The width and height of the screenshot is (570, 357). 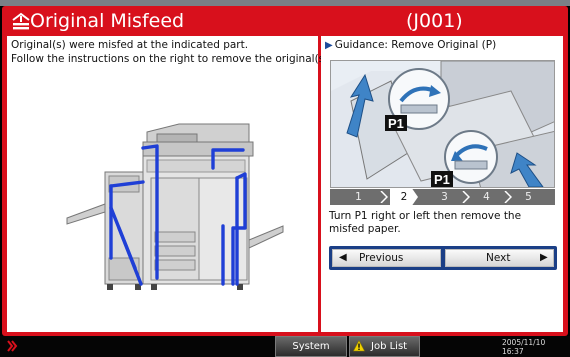 What do you see at coordinates (381, 258) in the screenshot?
I see `previous-label: Previous` at bounding box center [381, 258].